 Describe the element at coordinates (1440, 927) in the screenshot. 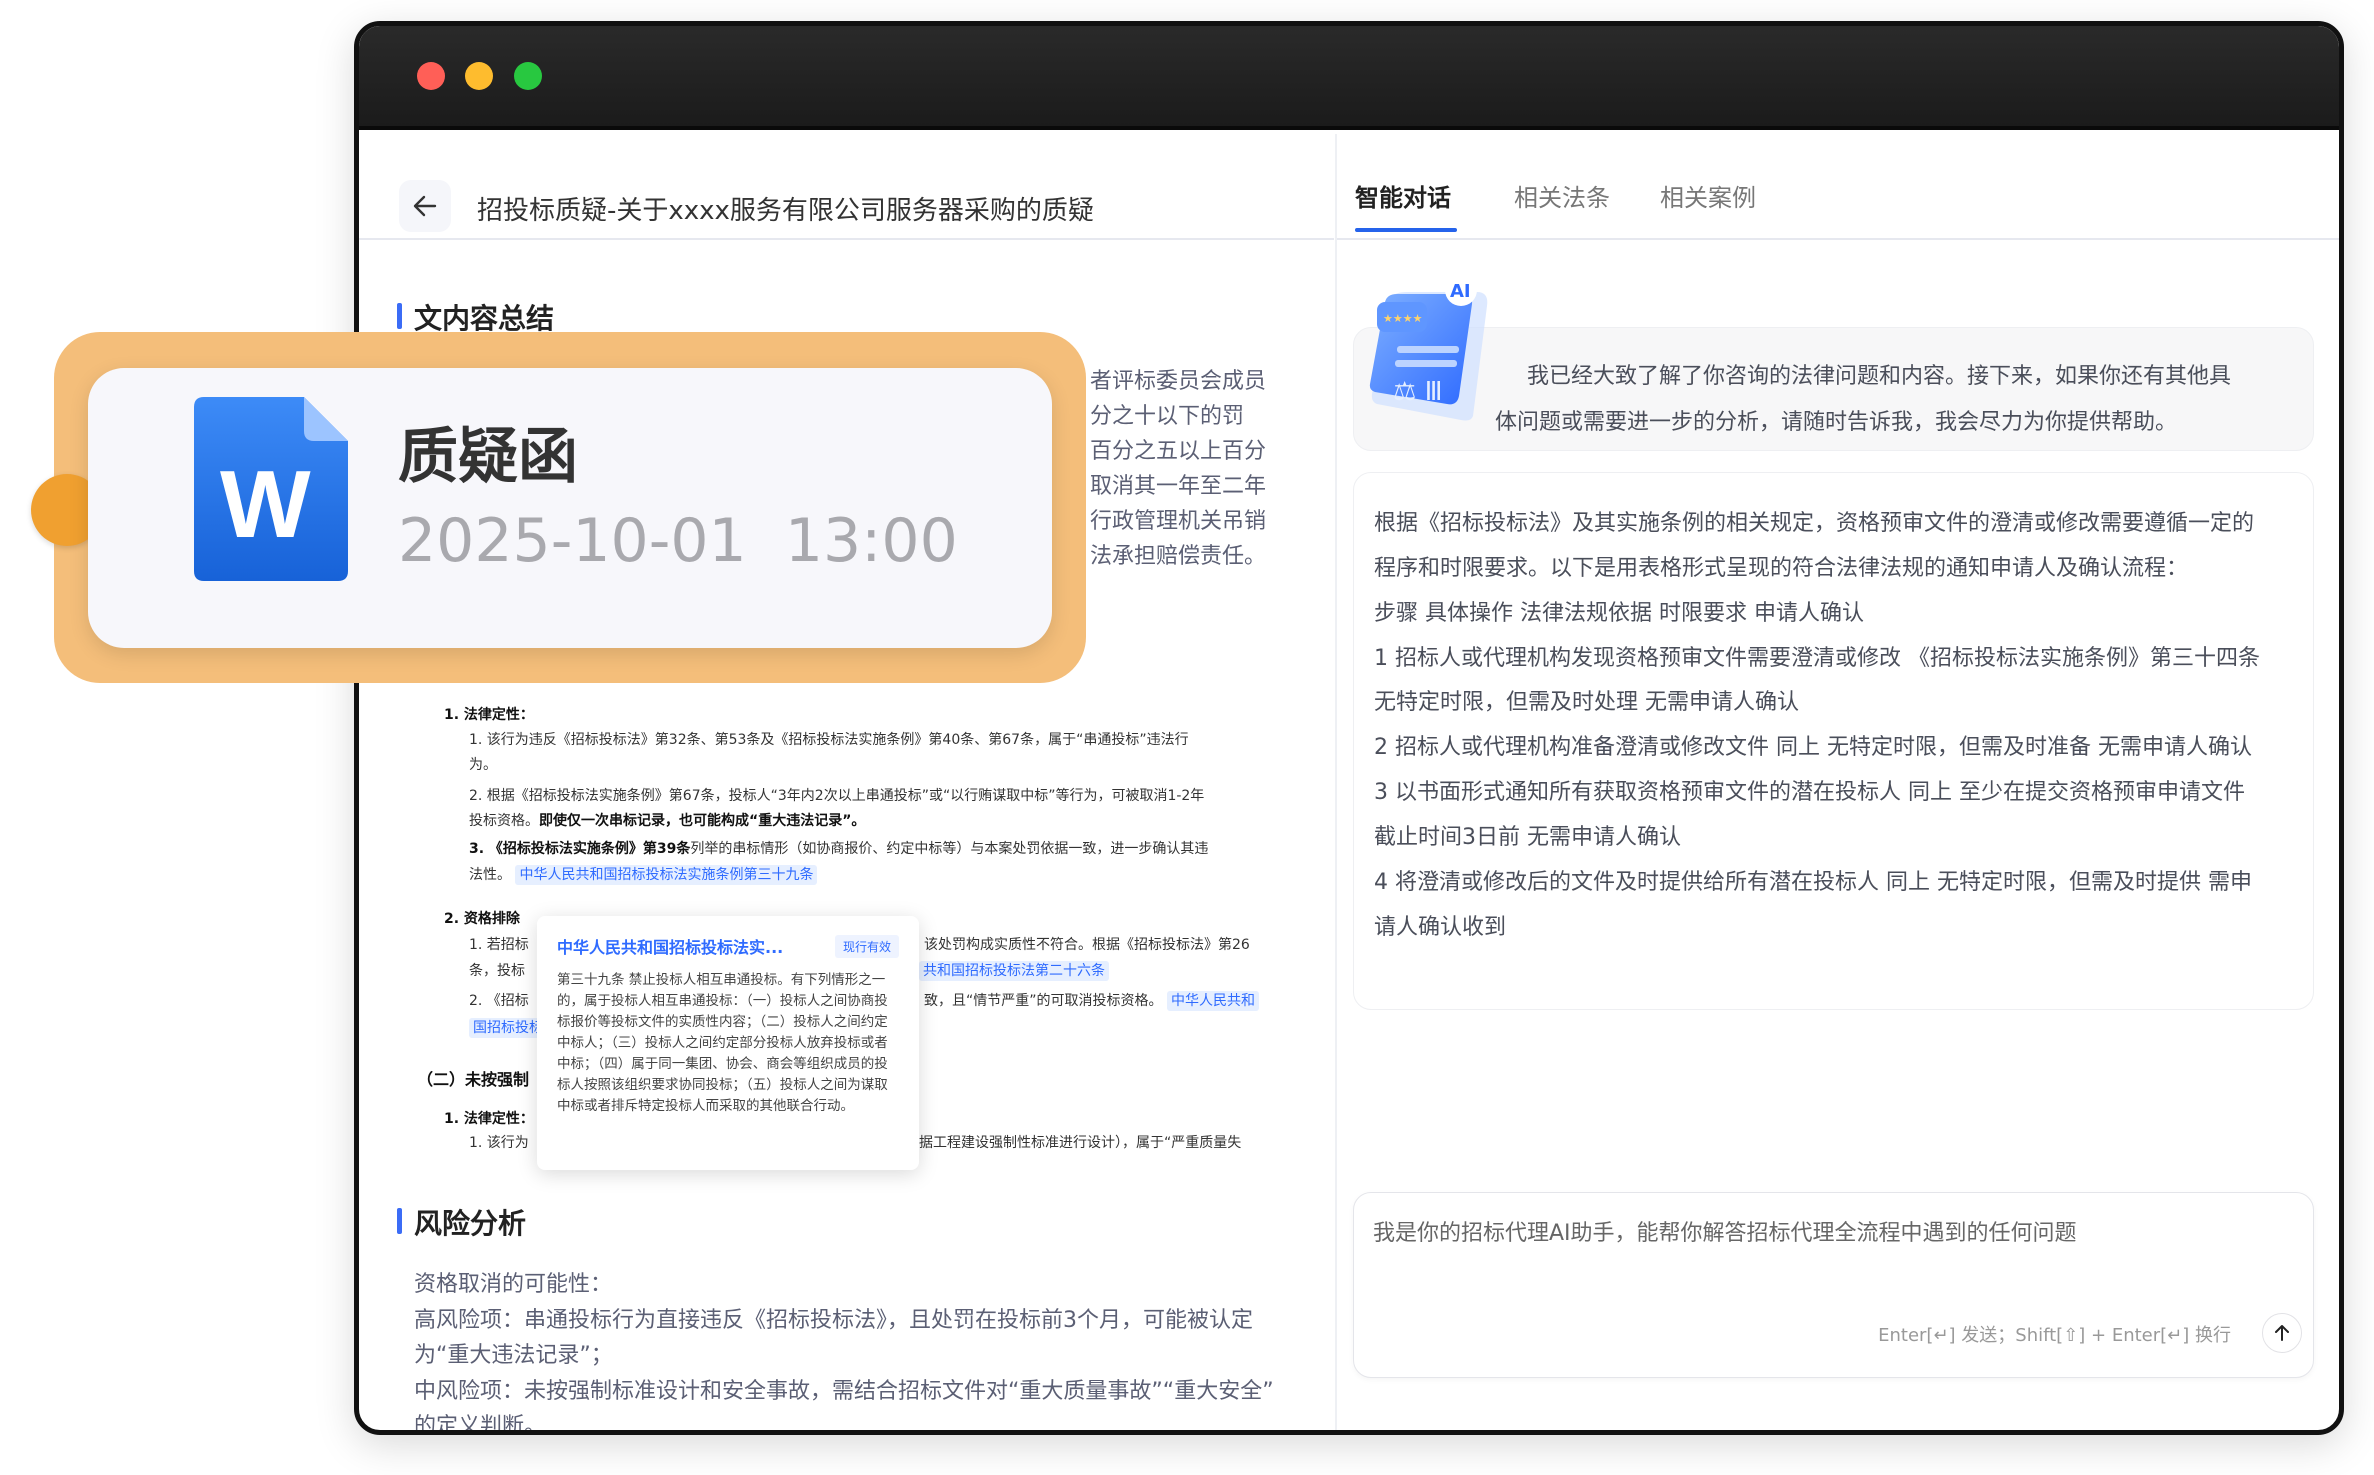

I see `answer-line: 请人确认收到` at that location.